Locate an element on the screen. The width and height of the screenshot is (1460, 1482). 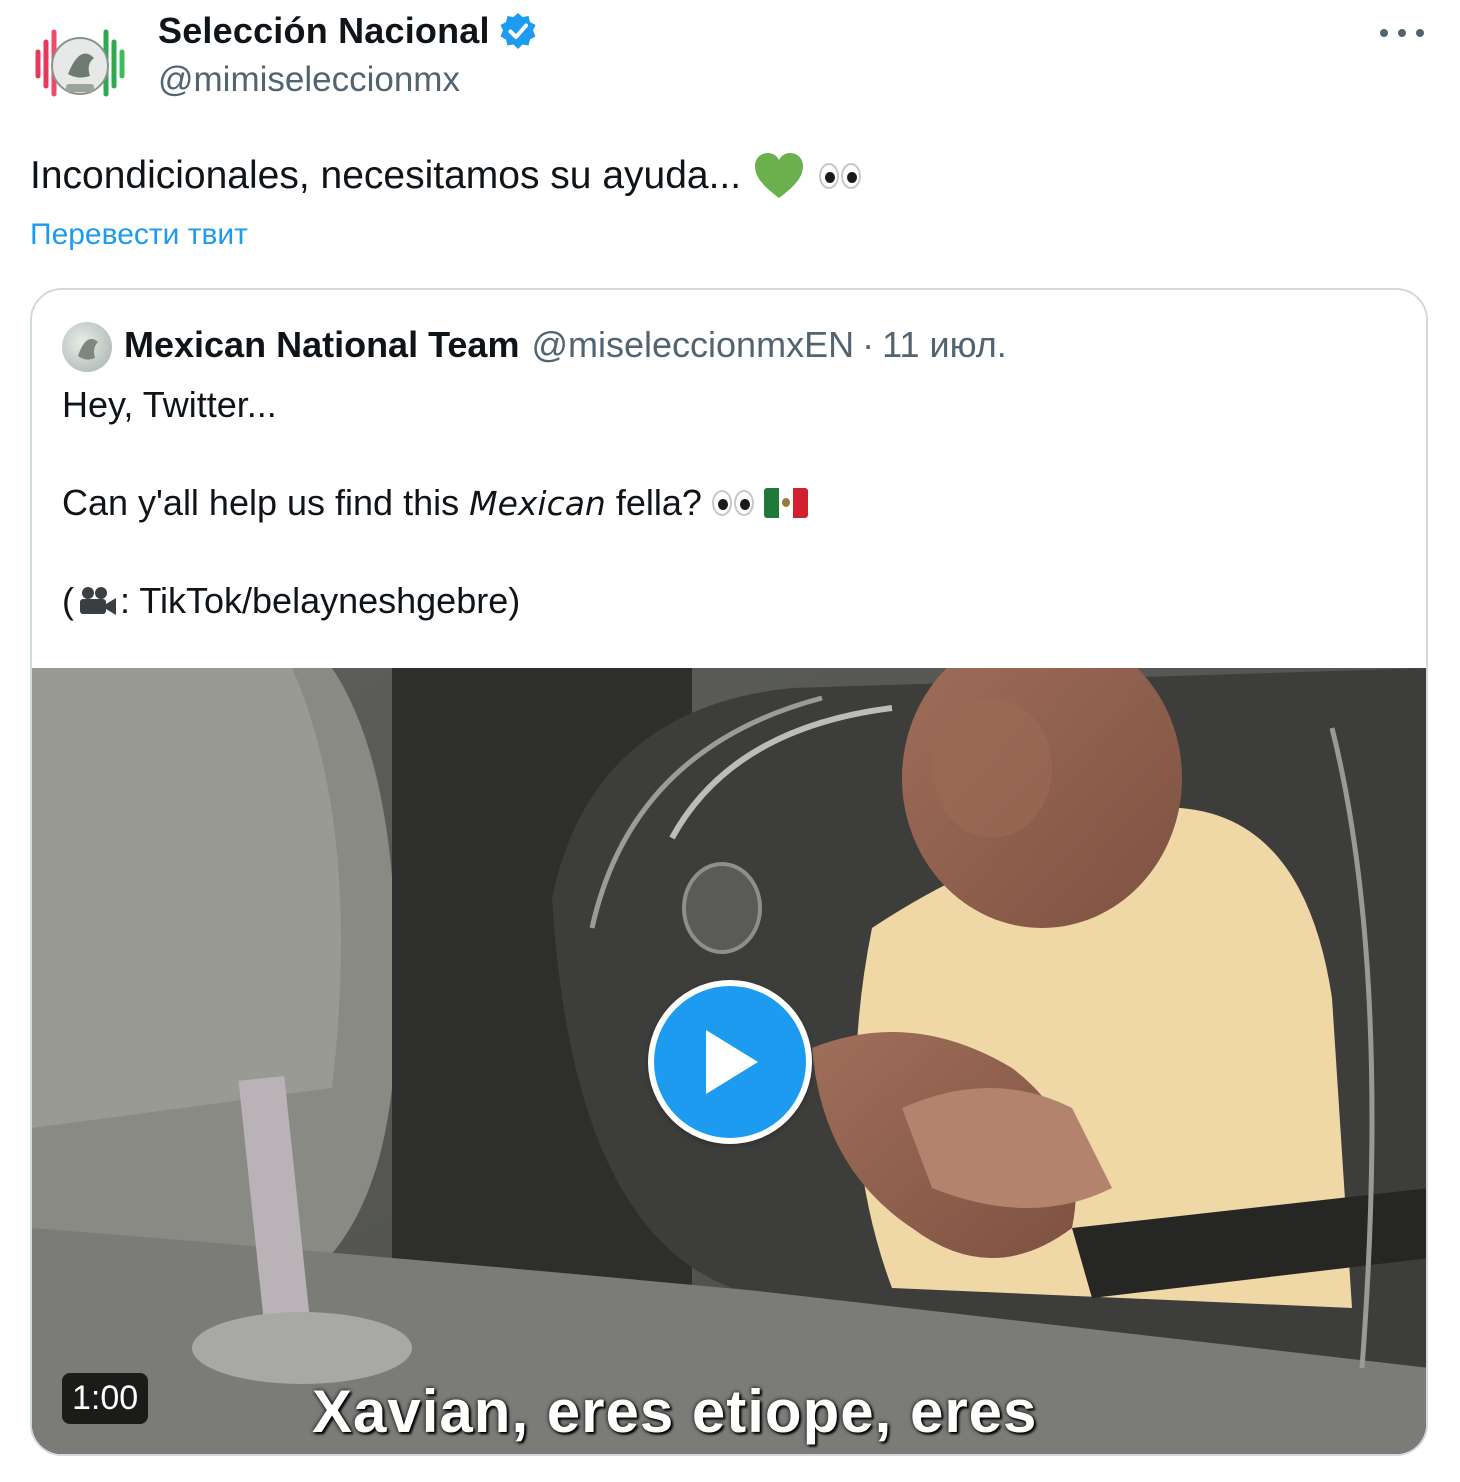
author-handle: @mimiseleccionmx is located at coordinates (309, 80).